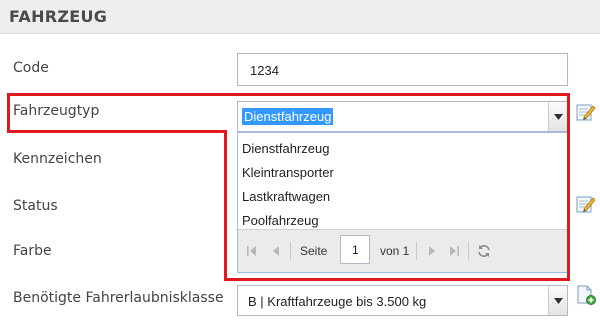 Image resolution: width=600 pixels, height=326 pixels. Describe the element at coordinates (57, 159) in the screenshot. I see `kennzeichen-label: Kennzeichen` at that location.